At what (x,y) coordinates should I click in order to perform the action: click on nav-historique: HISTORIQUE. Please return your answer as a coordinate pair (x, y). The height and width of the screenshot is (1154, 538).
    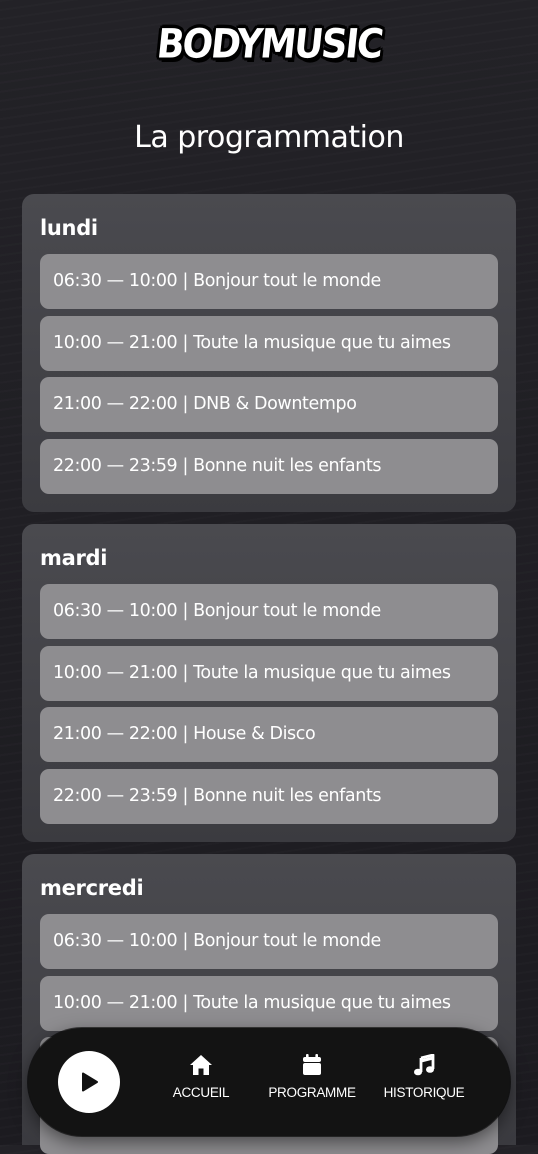
    Looking at the image, I should click on (424, 1077).